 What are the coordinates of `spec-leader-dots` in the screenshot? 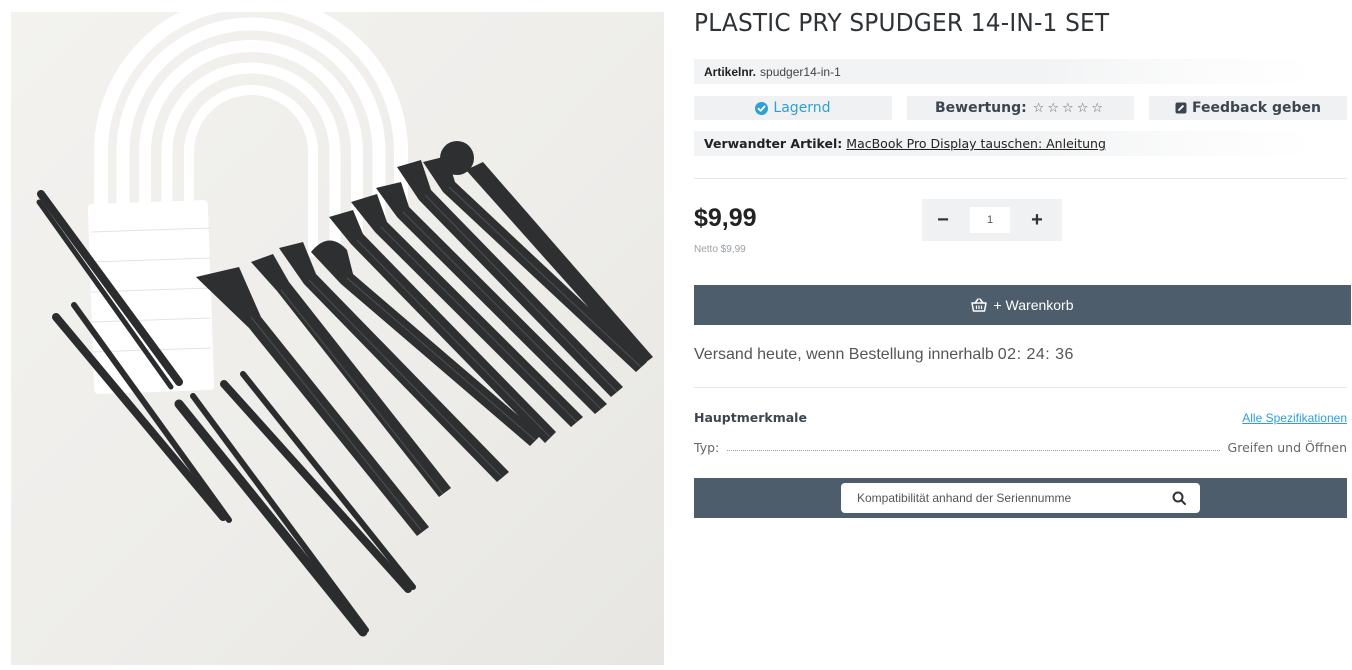 It's located at (973, 450).